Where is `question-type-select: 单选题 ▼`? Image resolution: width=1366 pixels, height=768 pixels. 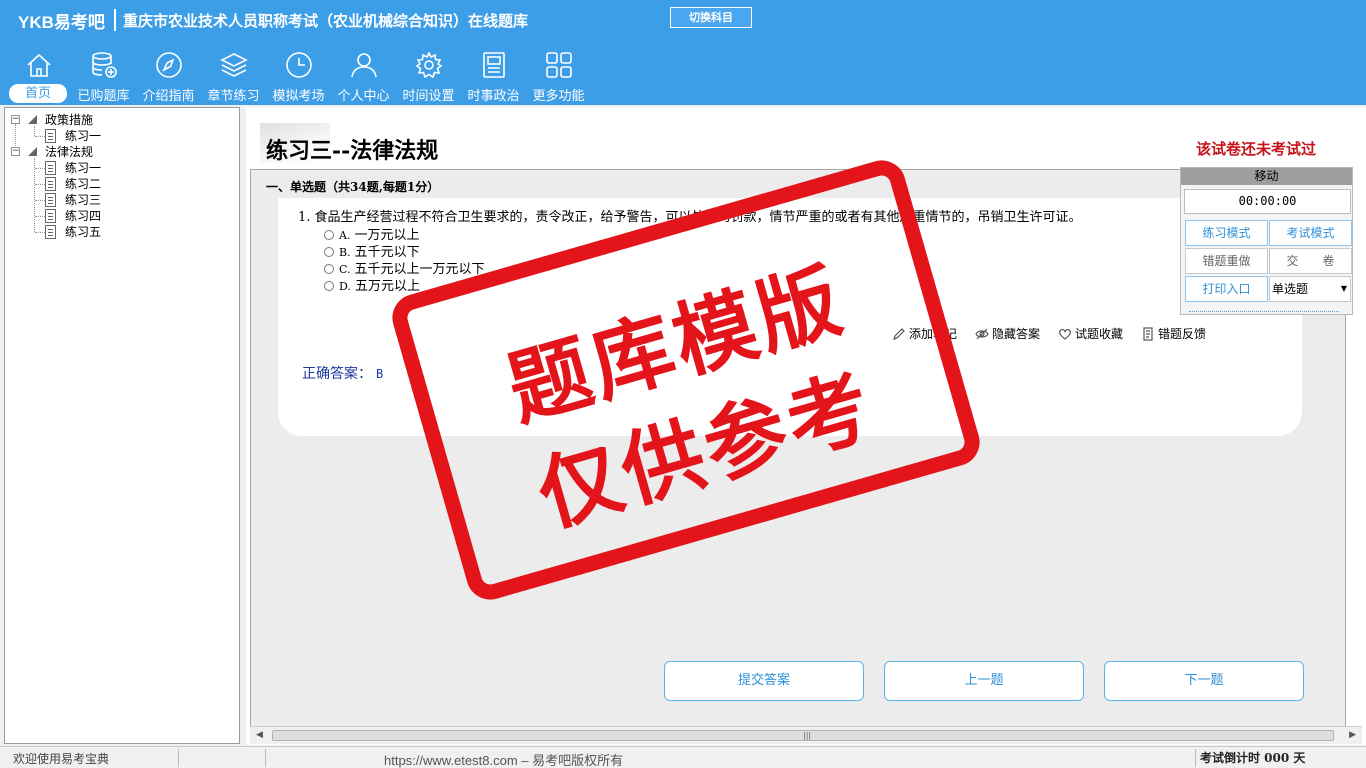 question-type-select: 单选题 ▼ is located at coordinates (1310, 289).